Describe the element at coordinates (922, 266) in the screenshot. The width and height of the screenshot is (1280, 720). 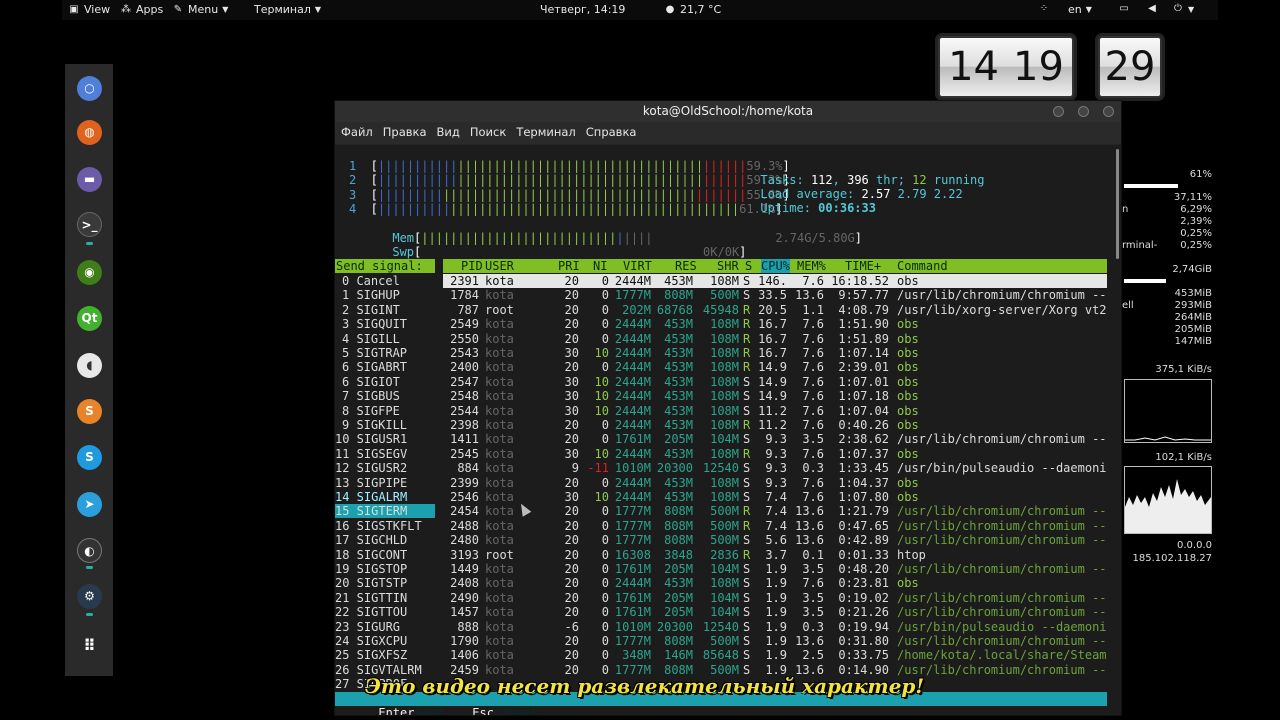
I see `column-header-command: Command` at that location.